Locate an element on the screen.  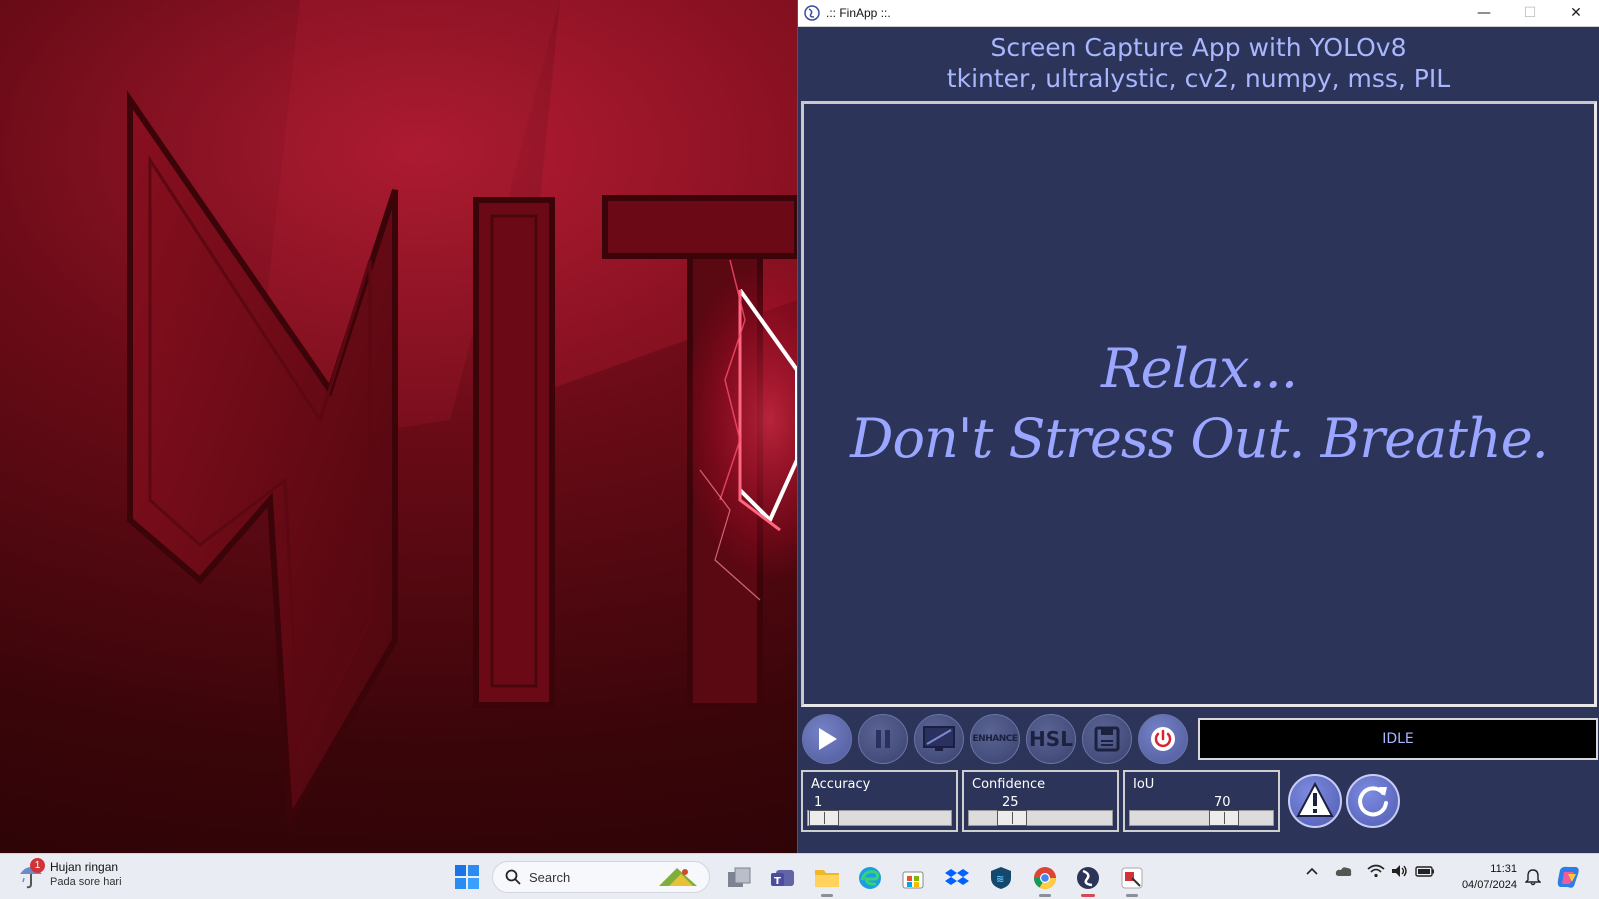
confidence-value: 25 is located at coordinates (1010, 802).